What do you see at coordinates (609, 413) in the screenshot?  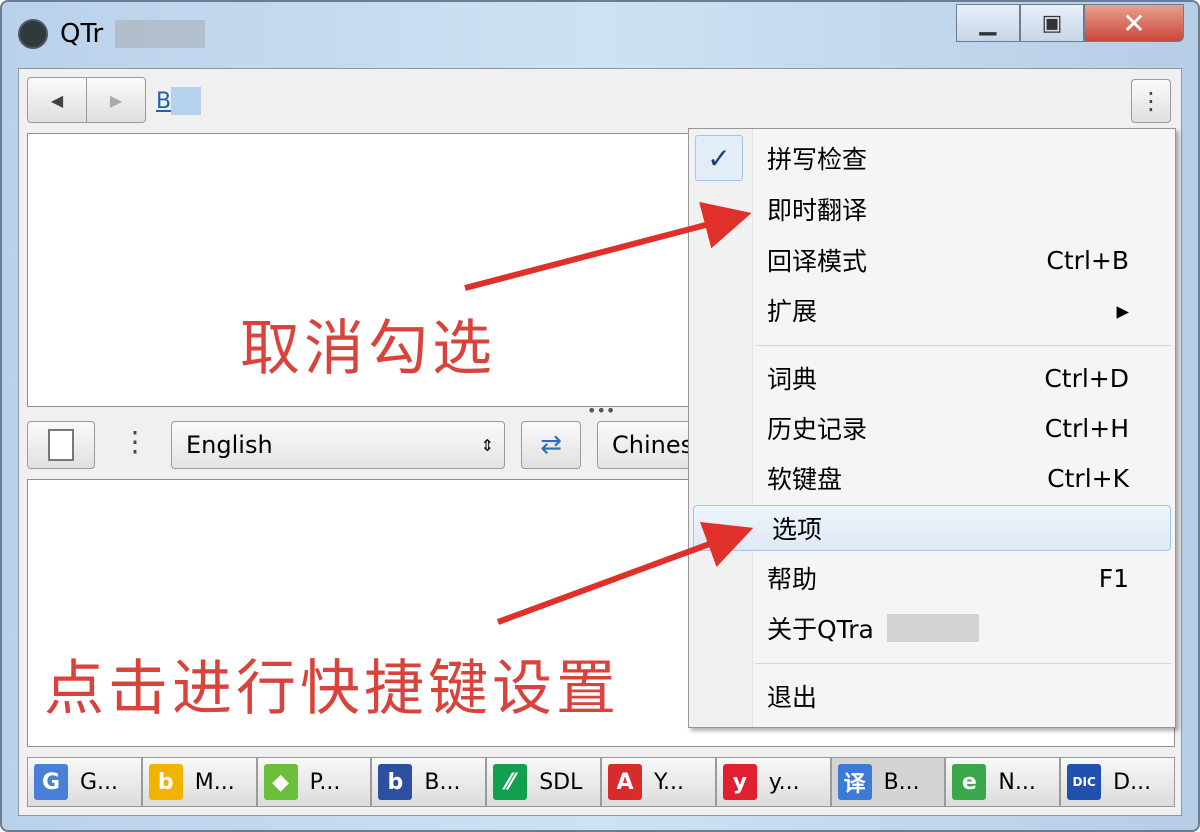 I see `annotation-arrows` at bounding box center [609, 413].